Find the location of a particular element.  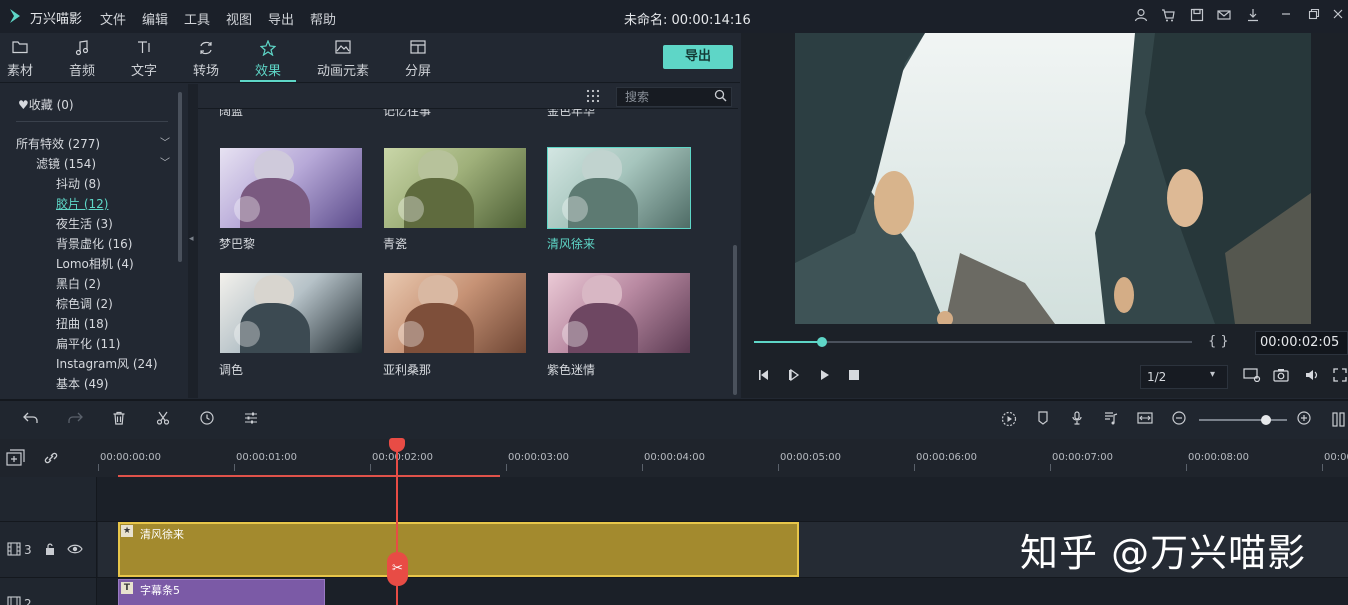

render-preview-icon is located at coordinates (1009, 420).